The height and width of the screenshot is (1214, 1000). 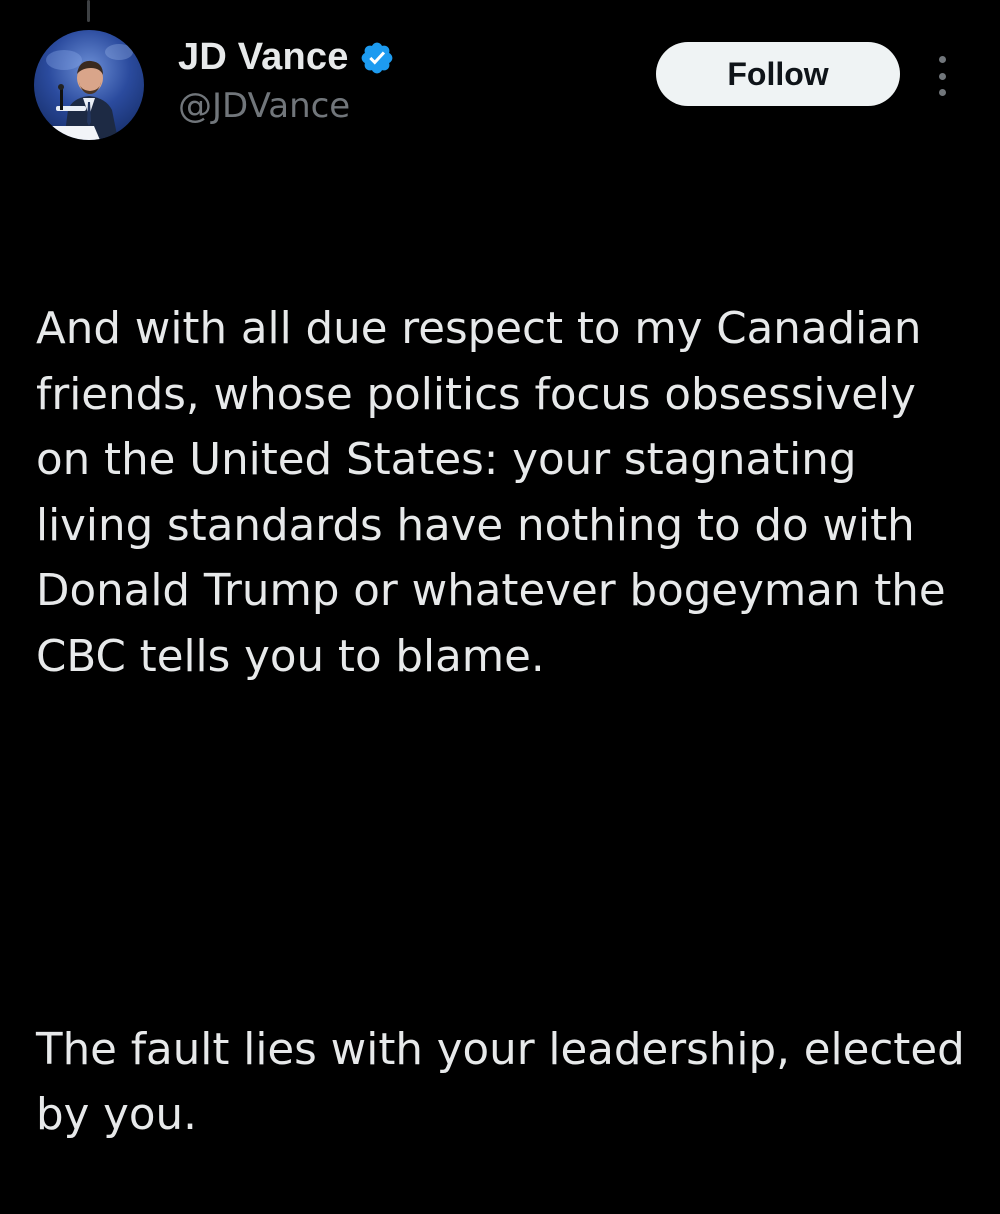 I want to click on thread-connector-line, so click(x=88, y=11).